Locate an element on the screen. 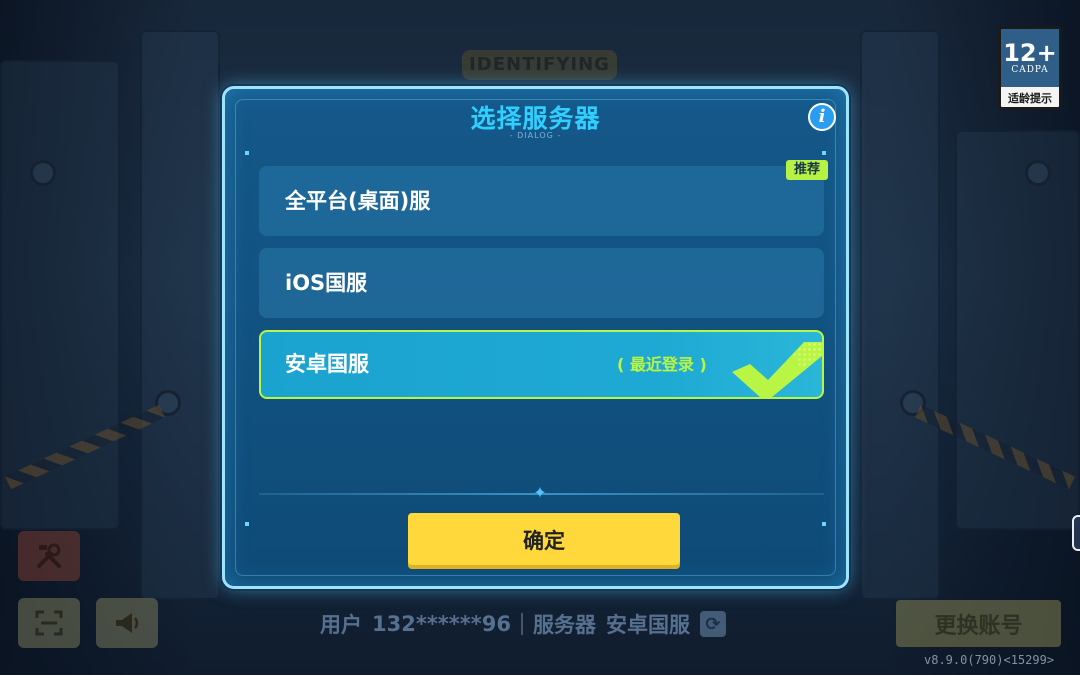 This screenshot has height=675, width=1080. age-rating-badge: 12+ CADPA 适龄提示 is located at coordinates (1030, 68).